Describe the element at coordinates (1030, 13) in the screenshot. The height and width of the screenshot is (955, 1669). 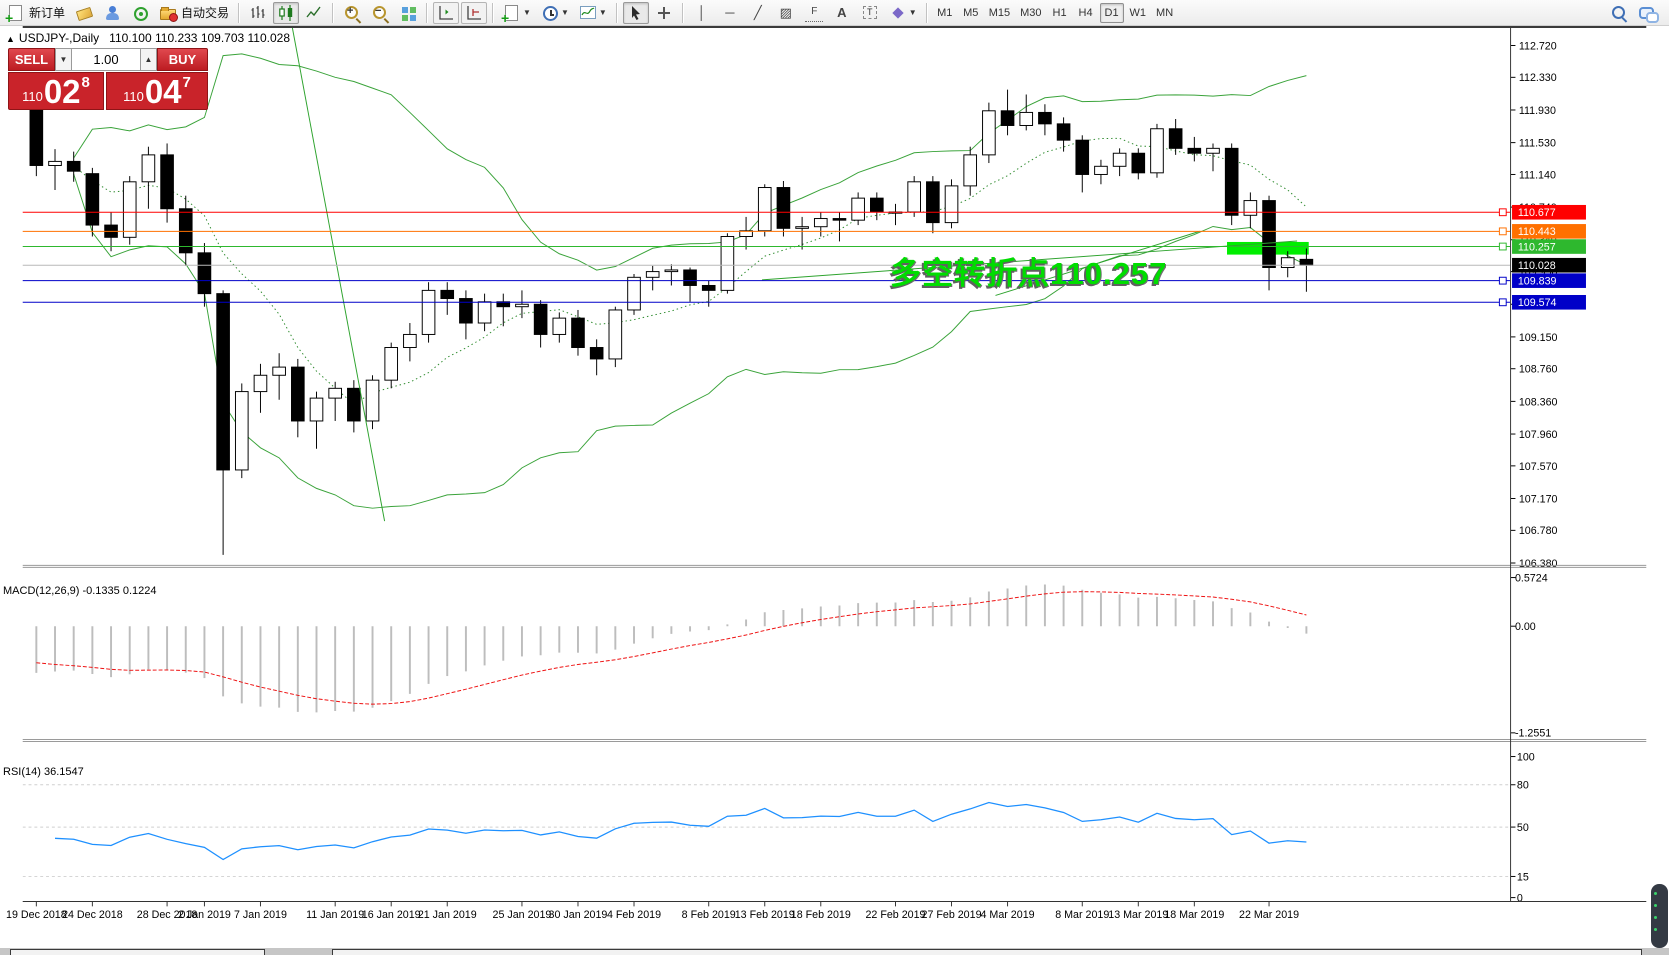
I see `timeframe-button-m30: M30` at that location.